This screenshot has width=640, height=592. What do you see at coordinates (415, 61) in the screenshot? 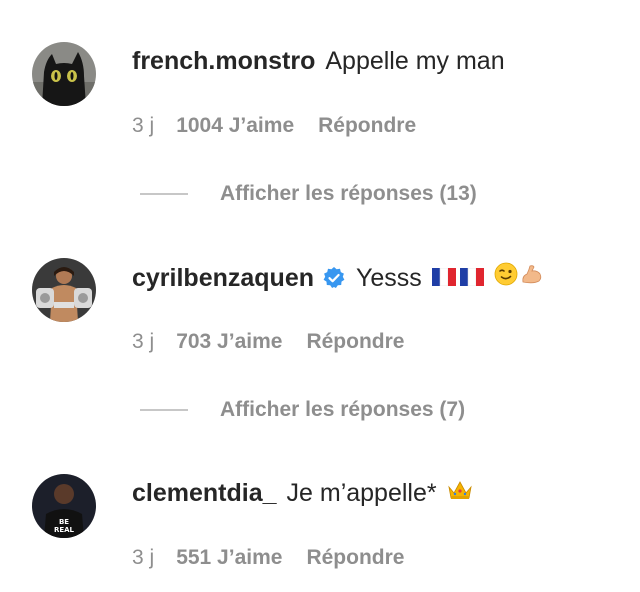
I see `comment-text: Appelle my man` at bounding box center [415, 61].